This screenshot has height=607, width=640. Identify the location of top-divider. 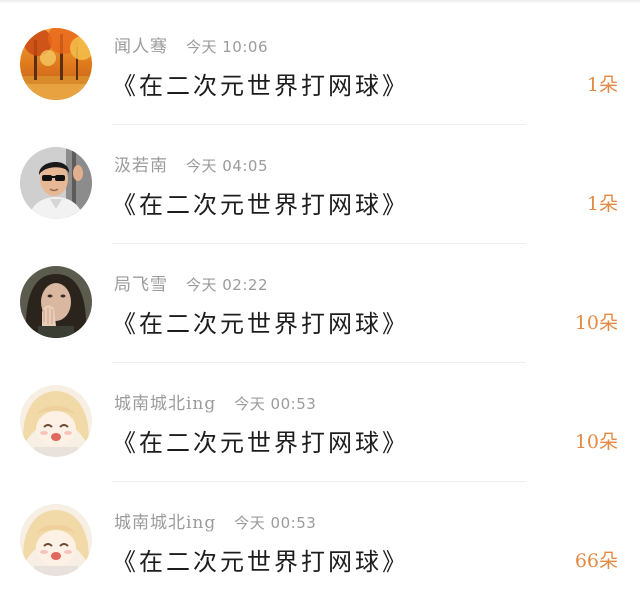
(320, 2).